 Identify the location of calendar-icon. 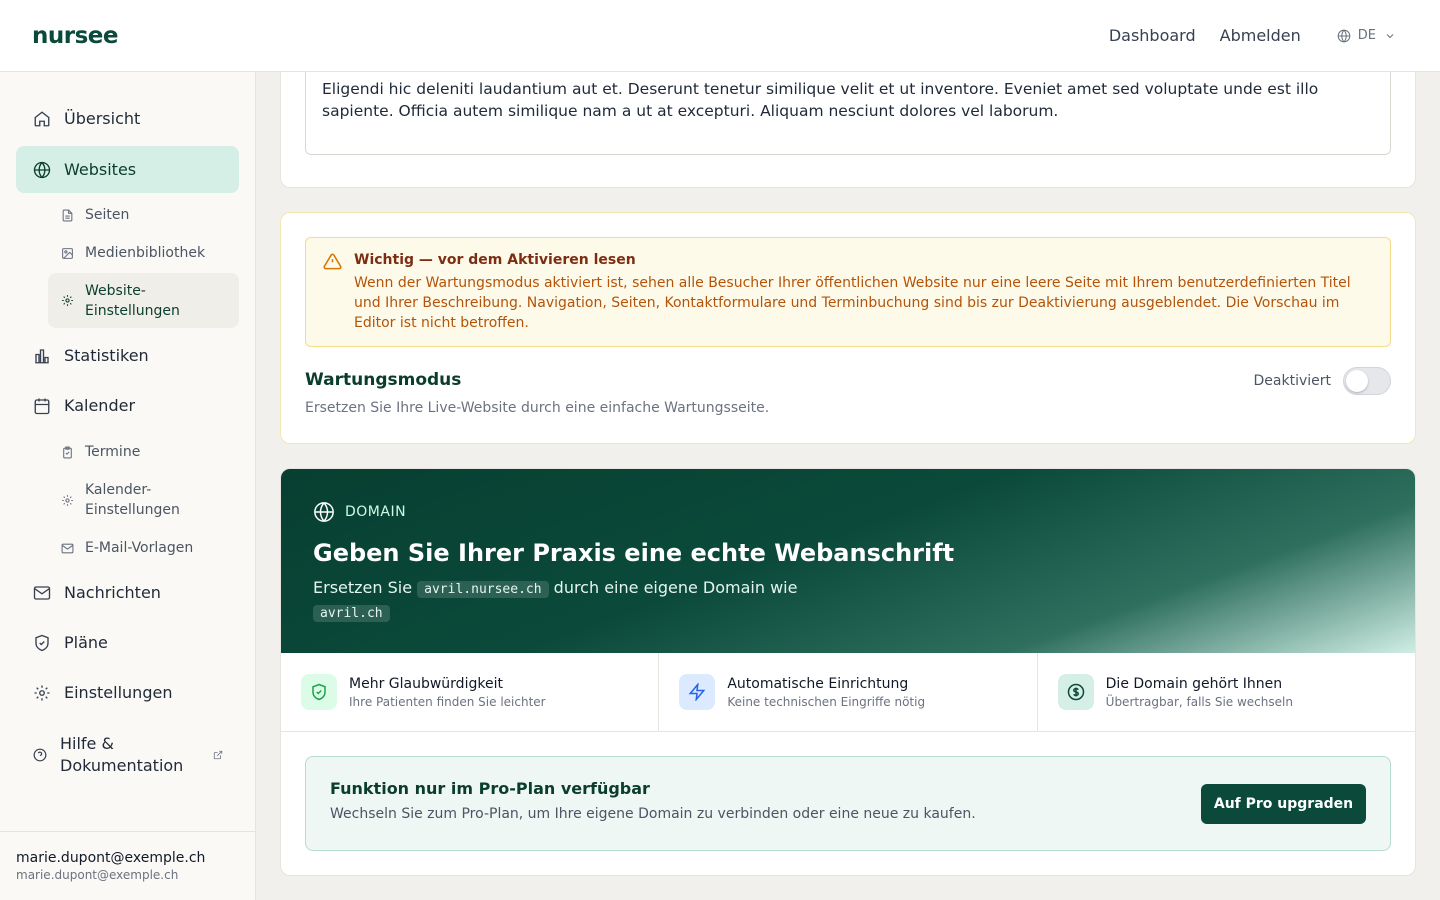
(42, 406).